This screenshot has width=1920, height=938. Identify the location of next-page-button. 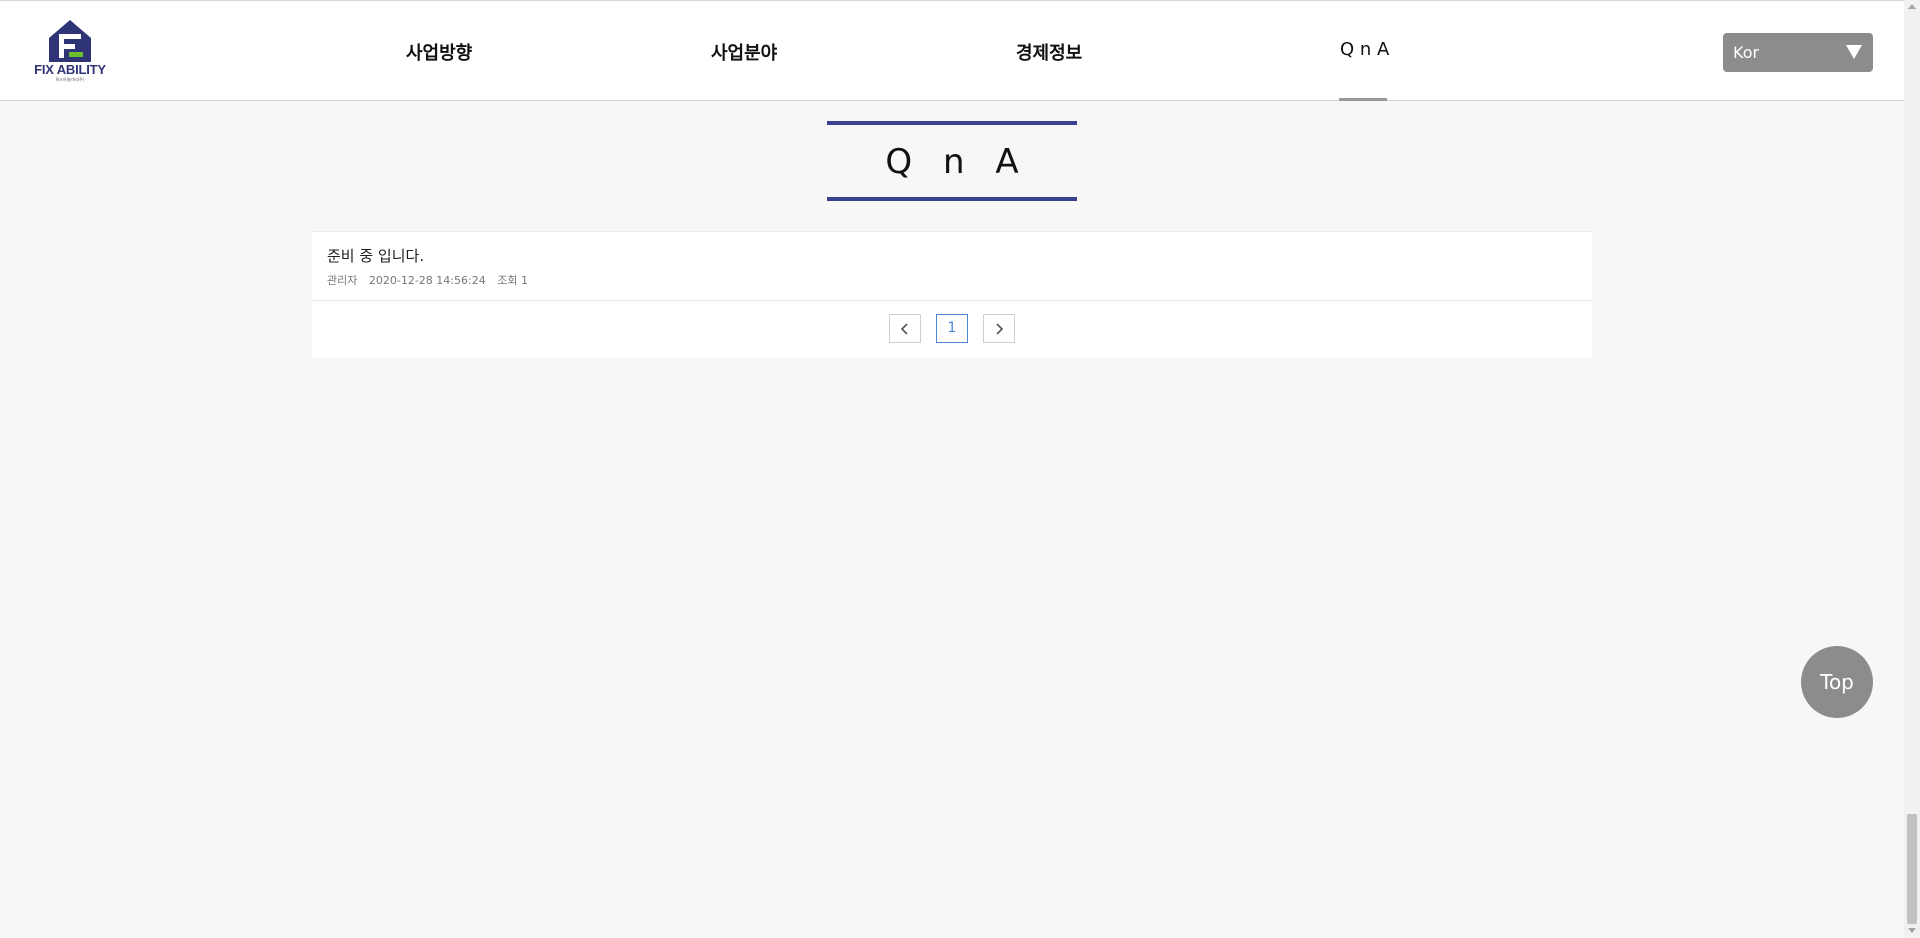
(999, 328).